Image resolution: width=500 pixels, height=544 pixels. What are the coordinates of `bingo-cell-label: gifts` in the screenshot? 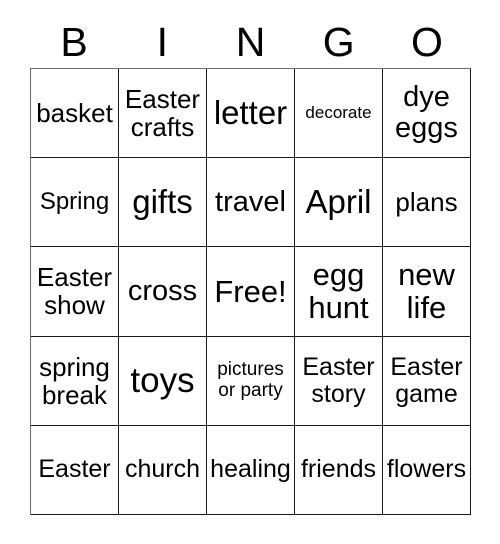 It's located at (162, 202).